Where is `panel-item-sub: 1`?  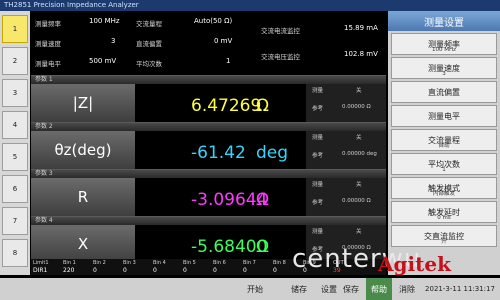
panel-item-sub: 1 is located at coordinates (444, 170).